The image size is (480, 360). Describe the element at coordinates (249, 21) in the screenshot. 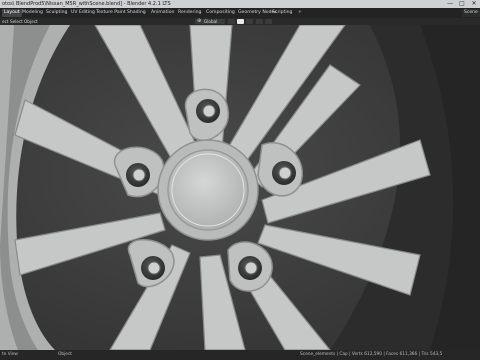

I see `snap-target-button` at that location.